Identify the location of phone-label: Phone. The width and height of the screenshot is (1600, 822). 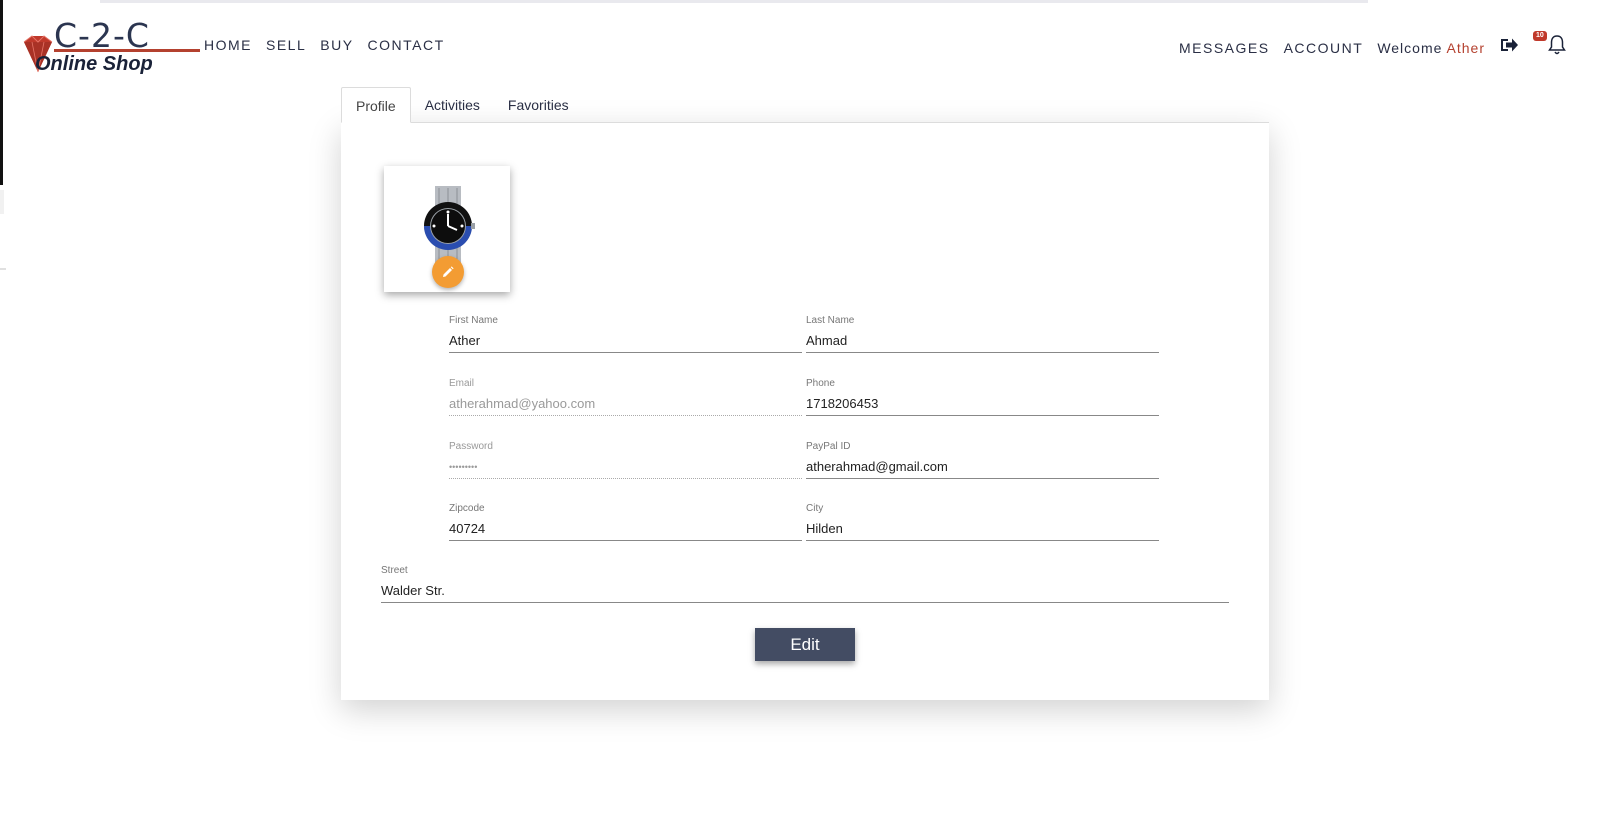
(820, 383).